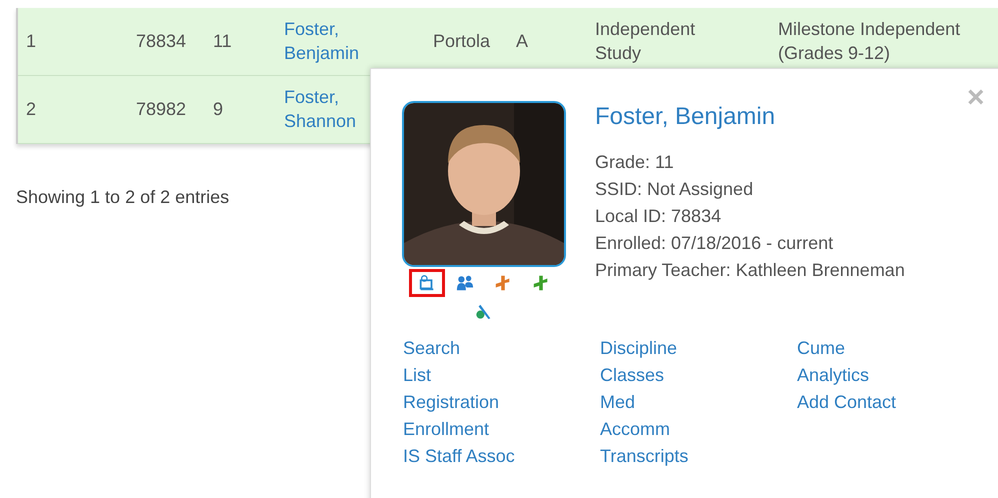 The width and height of the screenshot is (998, 498). What do you see at coordinates (645, 41) in the screenshot?
I see `table-cell-text: Independent Study` at bounding box center [645, 41].